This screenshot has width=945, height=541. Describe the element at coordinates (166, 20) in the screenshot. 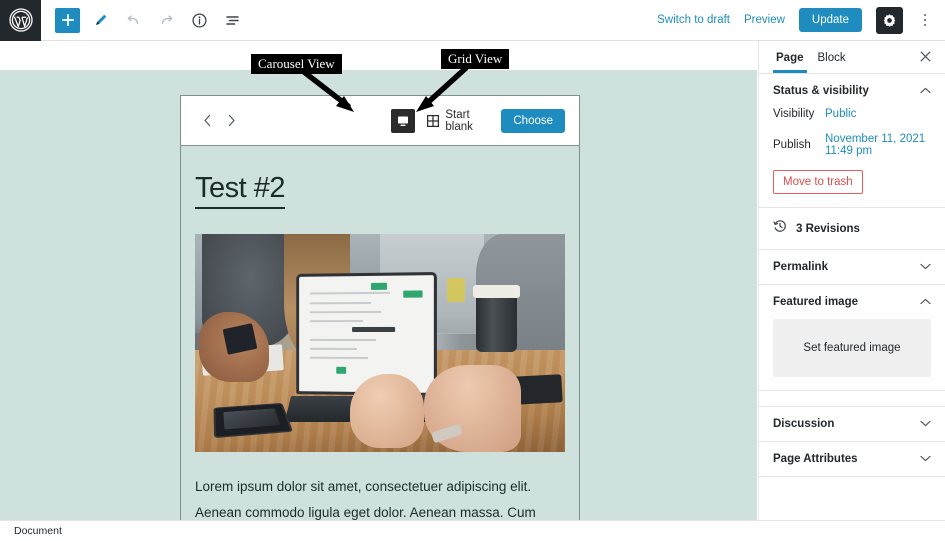

I see `redo-button` at that location.